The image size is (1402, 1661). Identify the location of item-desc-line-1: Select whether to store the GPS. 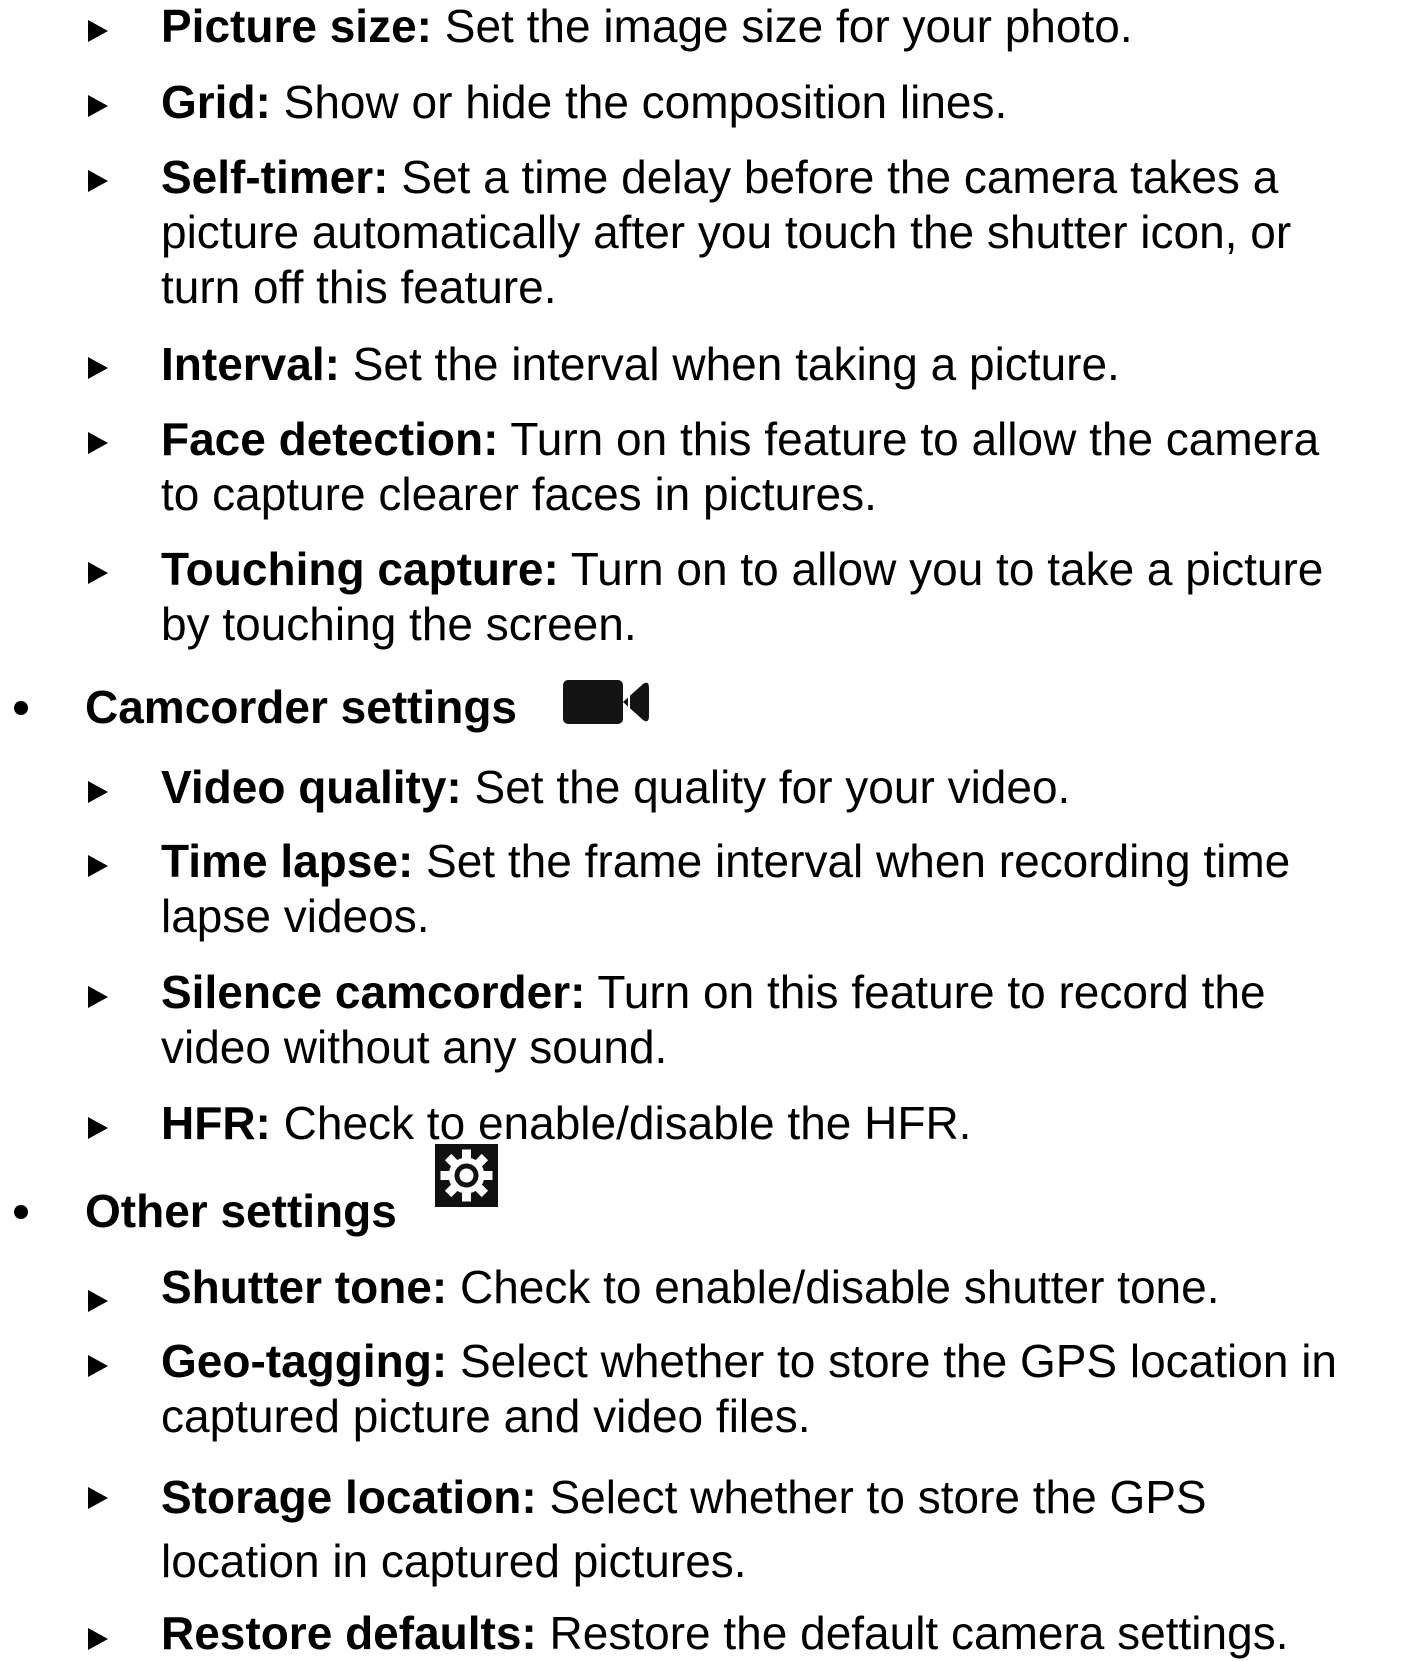
(871, 1497).